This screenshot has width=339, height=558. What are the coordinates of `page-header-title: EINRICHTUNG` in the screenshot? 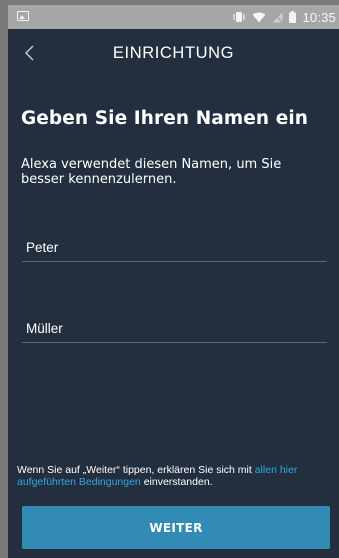 It's located at (173, 53).